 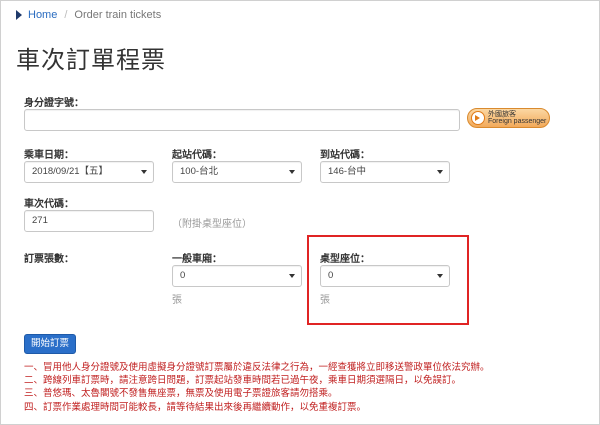 What do you see at coordinates (517, 121) in the screenshot?
I see `foreign-passenger-line2: Foreign passenger` at bounding box center [517, 121].